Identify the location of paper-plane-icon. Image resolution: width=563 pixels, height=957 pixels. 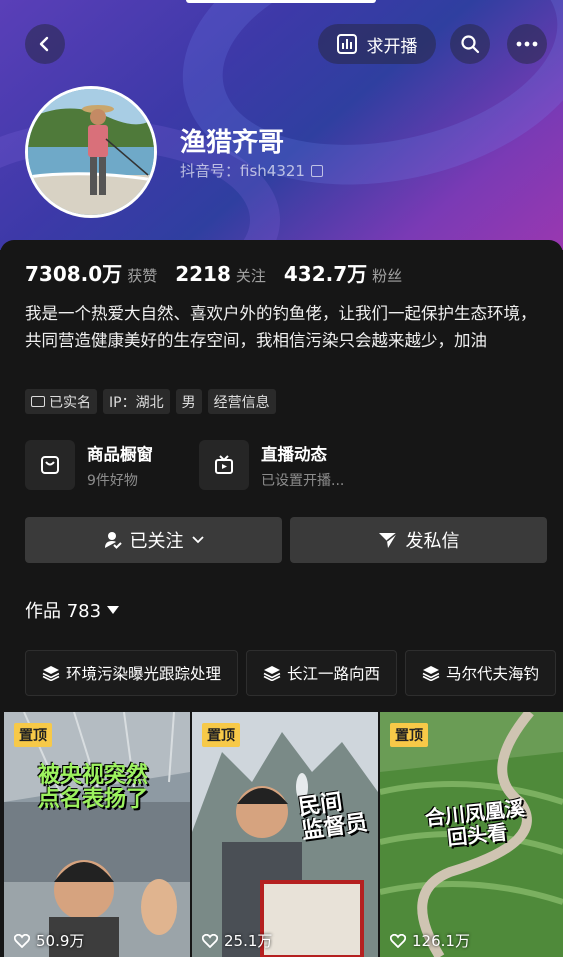
(387, 540).